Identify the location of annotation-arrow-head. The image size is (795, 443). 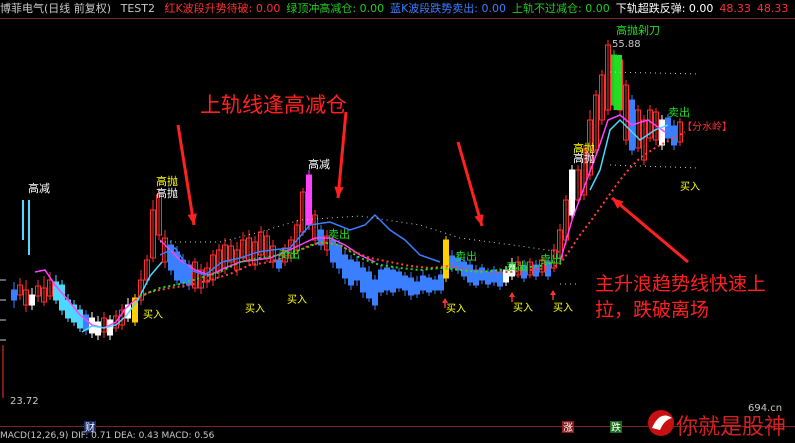
(479, 220).